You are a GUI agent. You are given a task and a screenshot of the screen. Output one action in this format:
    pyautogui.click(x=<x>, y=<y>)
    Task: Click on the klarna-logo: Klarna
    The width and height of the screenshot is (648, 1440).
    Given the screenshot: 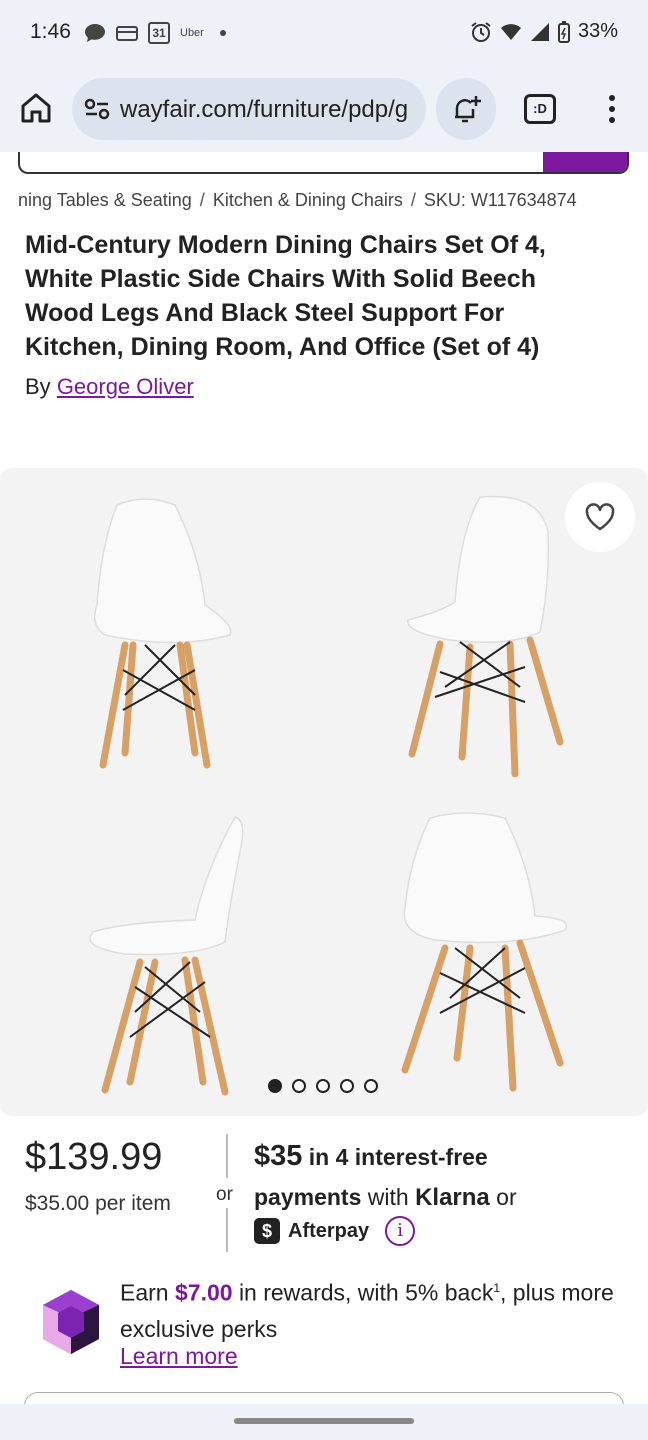 What is the action you would take?
    pyautogui.click(x=452, y=1197)
    